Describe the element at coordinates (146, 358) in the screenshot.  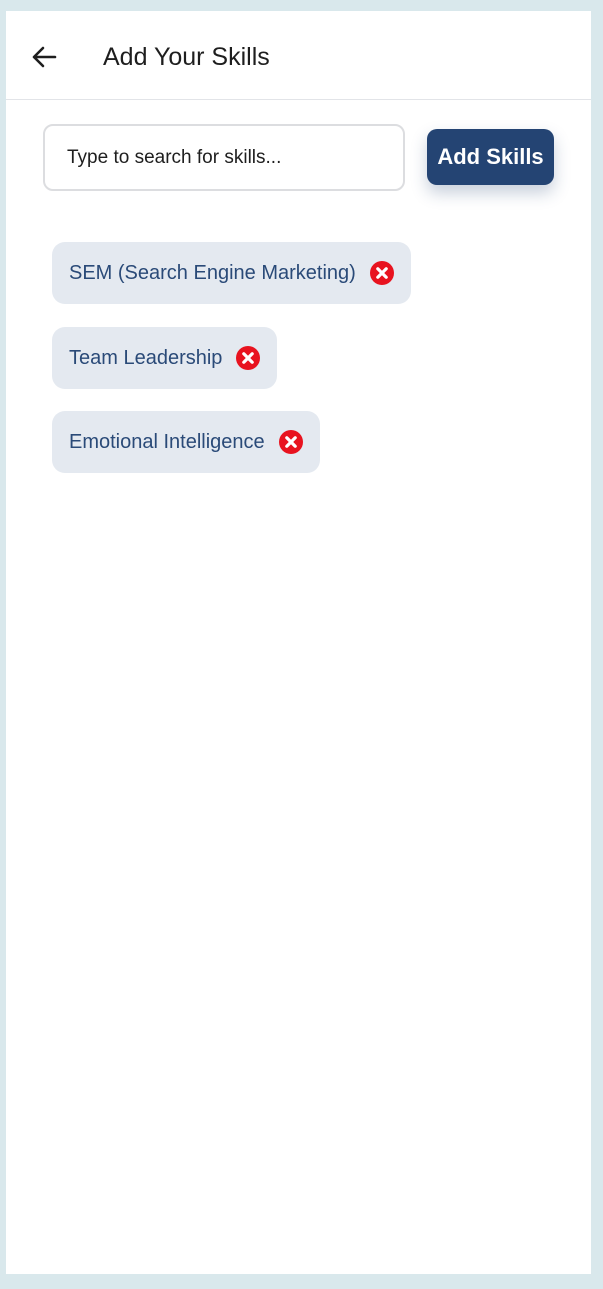
I see `skill-chip-label: Team Leadership` at that location.